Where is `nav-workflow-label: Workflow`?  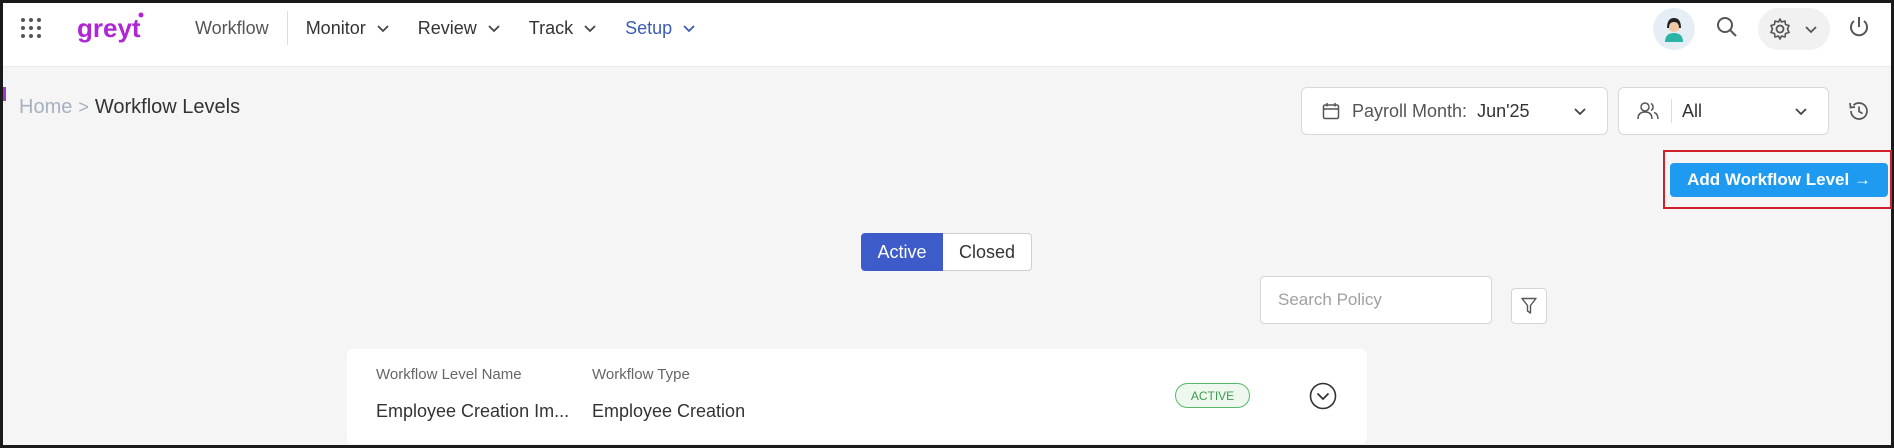 nav-workflow-label: Workflow is located at coordinates (232, 27).